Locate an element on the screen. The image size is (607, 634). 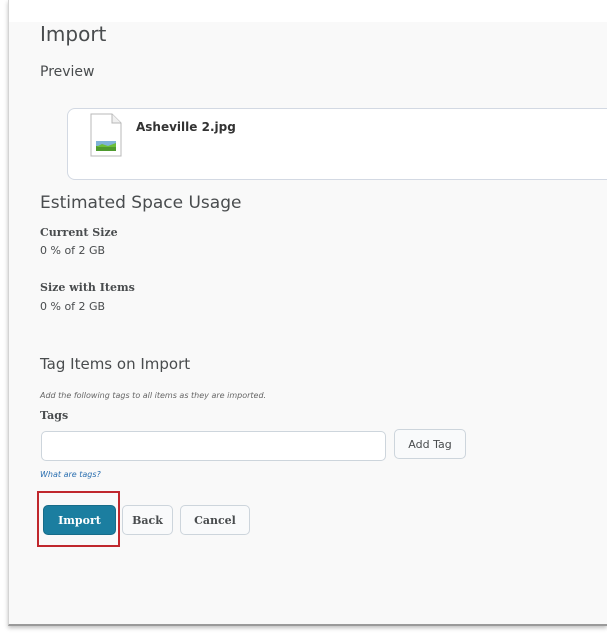
tag-items-heading: Tag Items on Import is located at coordinates (115, 364).